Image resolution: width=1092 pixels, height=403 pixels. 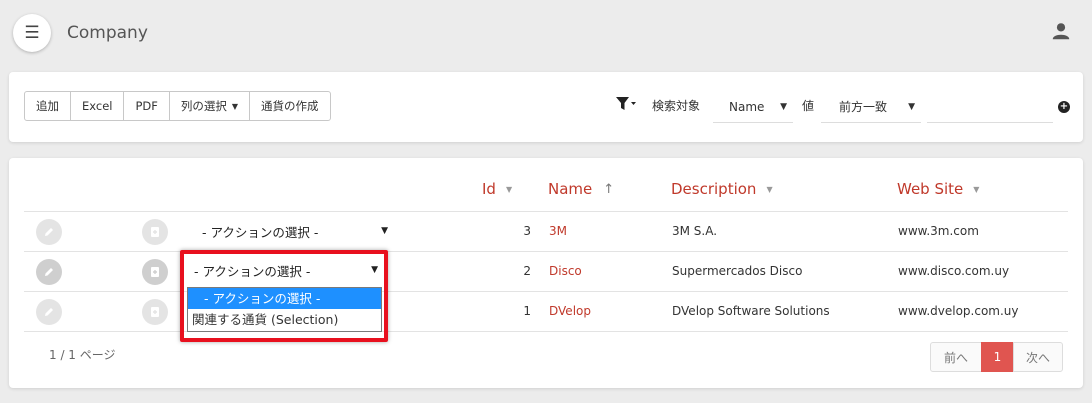 I want to click on add-button: 追加, so click(x=47, y=106).